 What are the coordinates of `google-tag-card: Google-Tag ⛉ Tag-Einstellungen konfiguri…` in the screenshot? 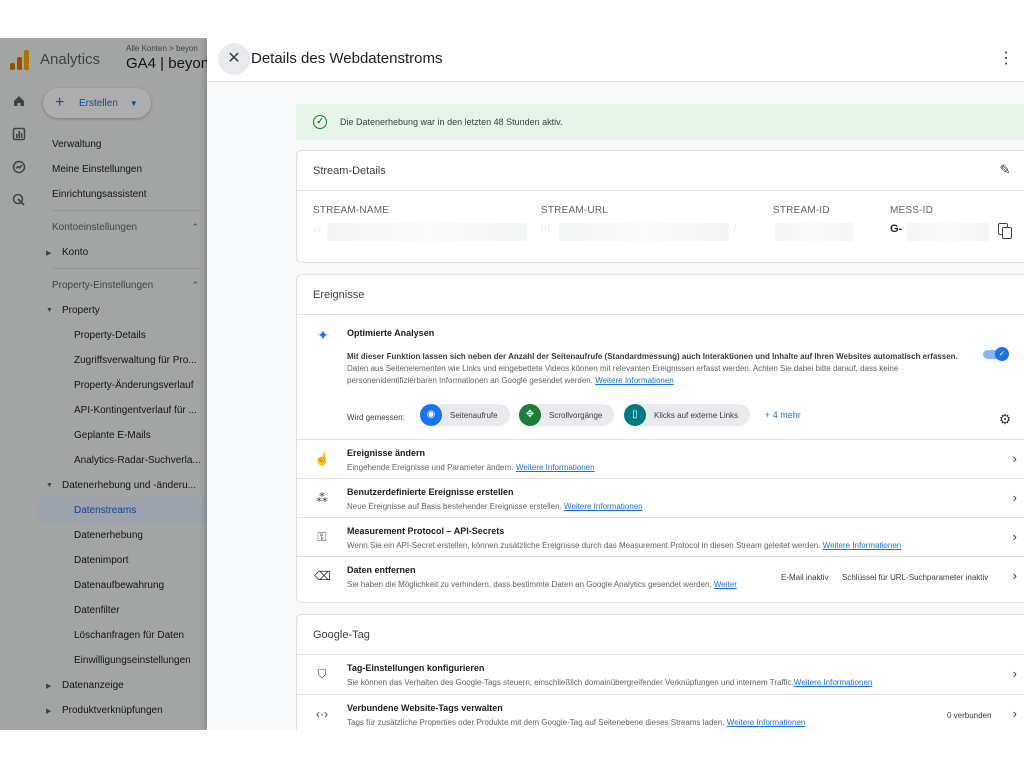 It's located at (660, 672).